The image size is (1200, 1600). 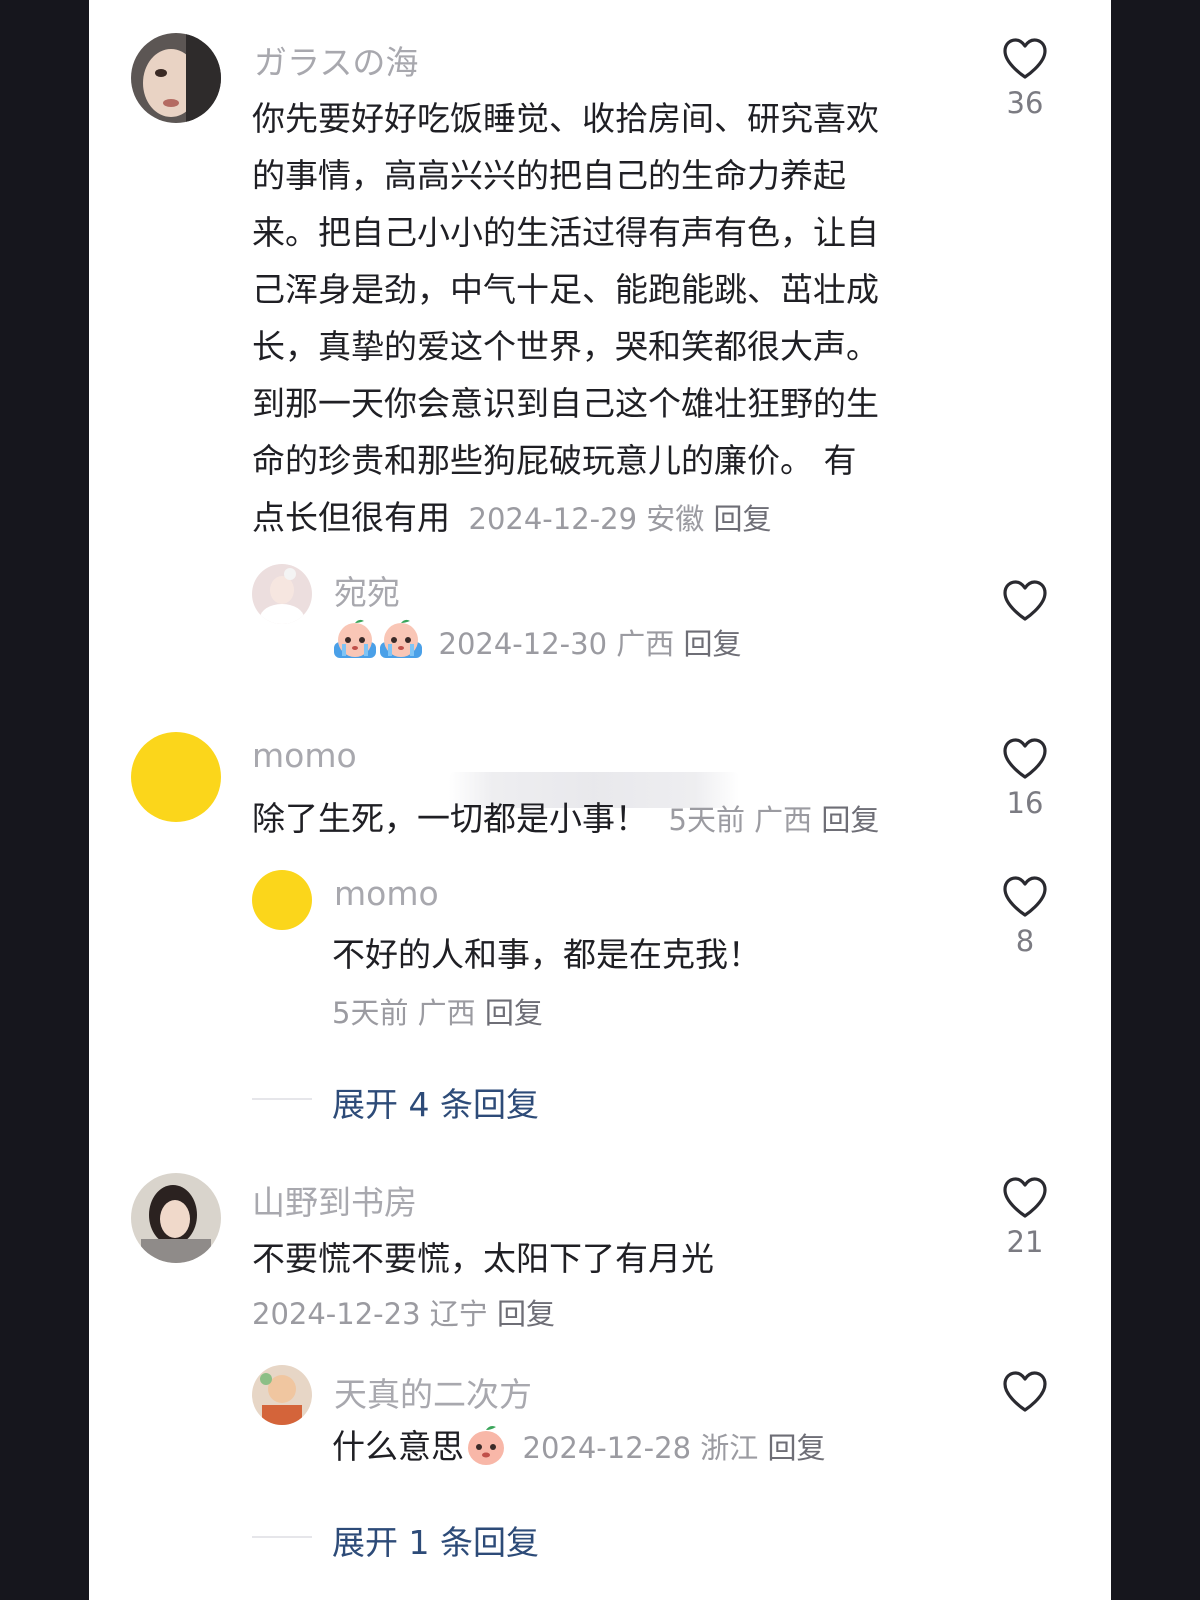 I want to click on comment-text-line: 长，真挚的爱这个世界，哭和笑都很大声。, so click(x=565, y=346).